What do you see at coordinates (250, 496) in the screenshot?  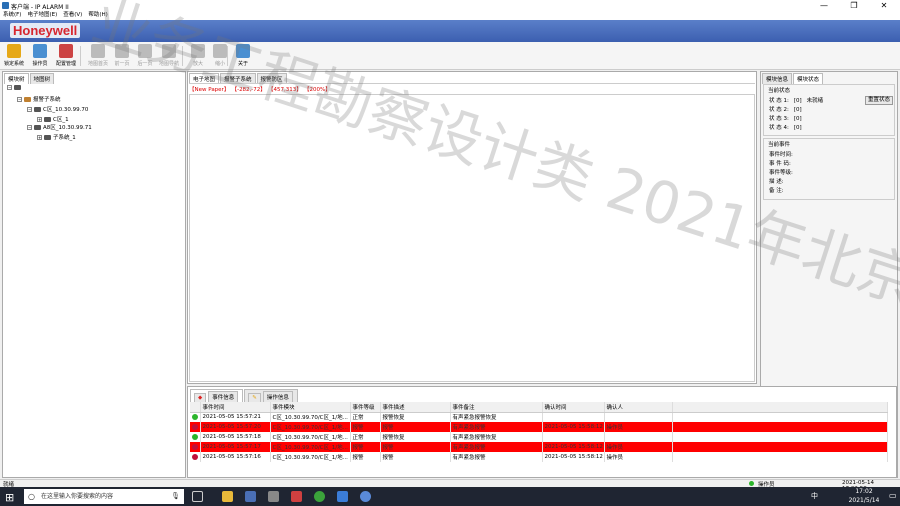 I see `ipalarm-app-icon` at bounding box center [250, 496].